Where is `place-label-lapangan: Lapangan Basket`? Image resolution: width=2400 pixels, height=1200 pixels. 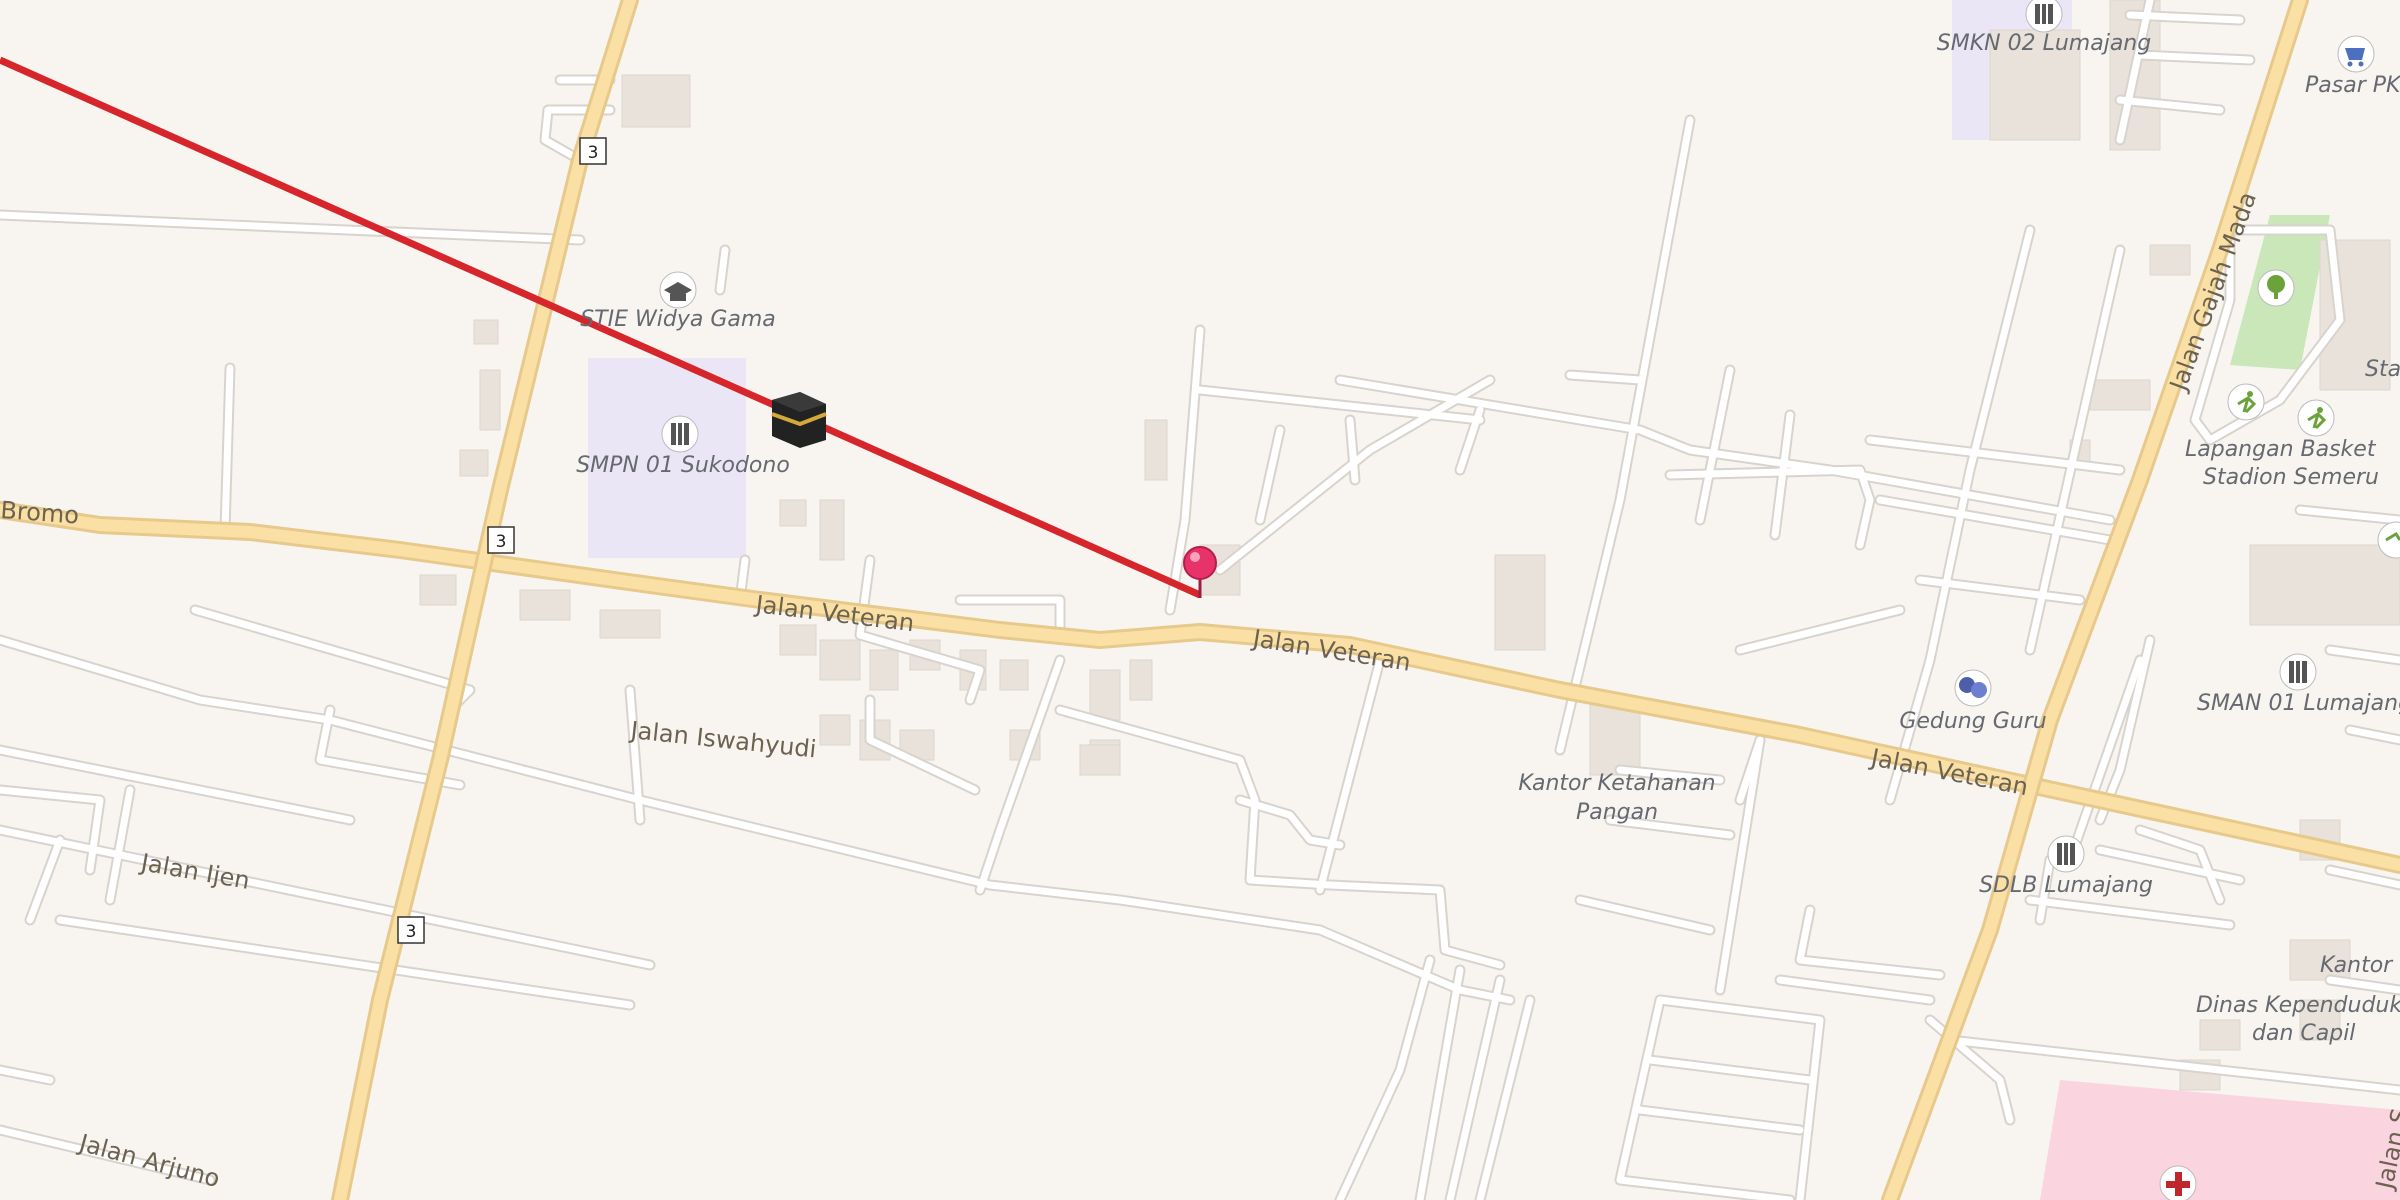 place-label-lapangan: Lapangan Basket is located at coordinates (2281, 449).